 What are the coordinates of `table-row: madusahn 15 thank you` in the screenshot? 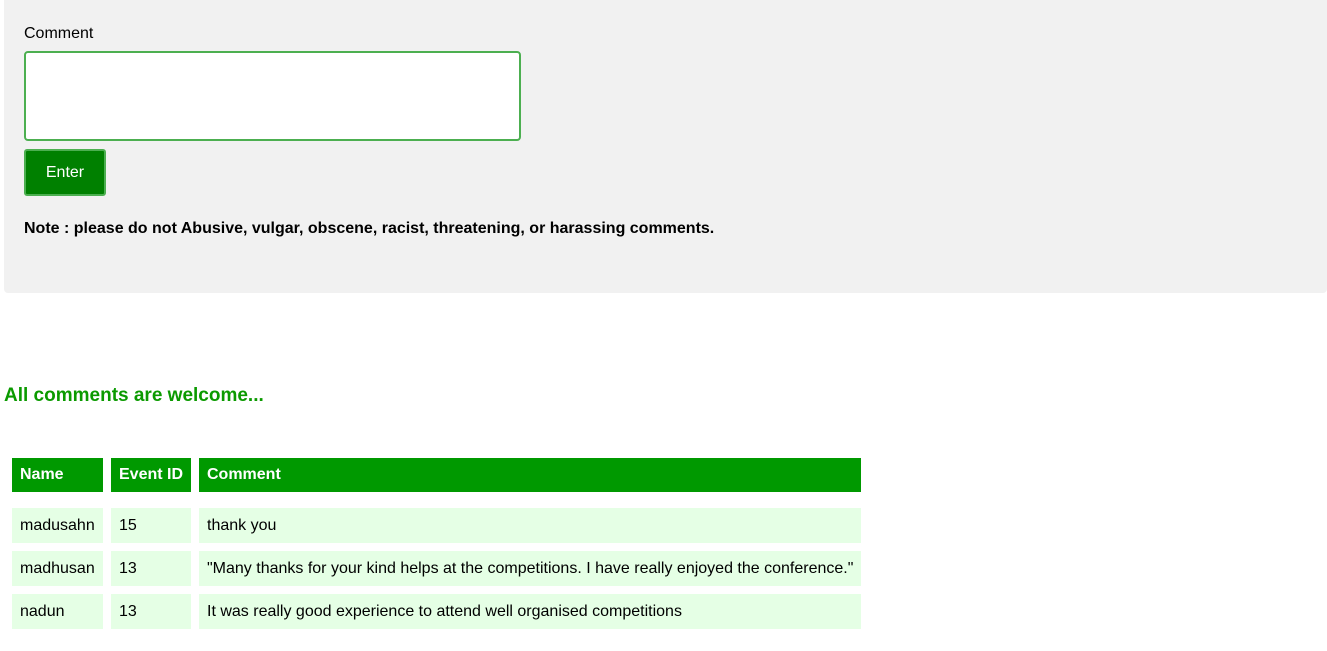 It's located at (437, 525).